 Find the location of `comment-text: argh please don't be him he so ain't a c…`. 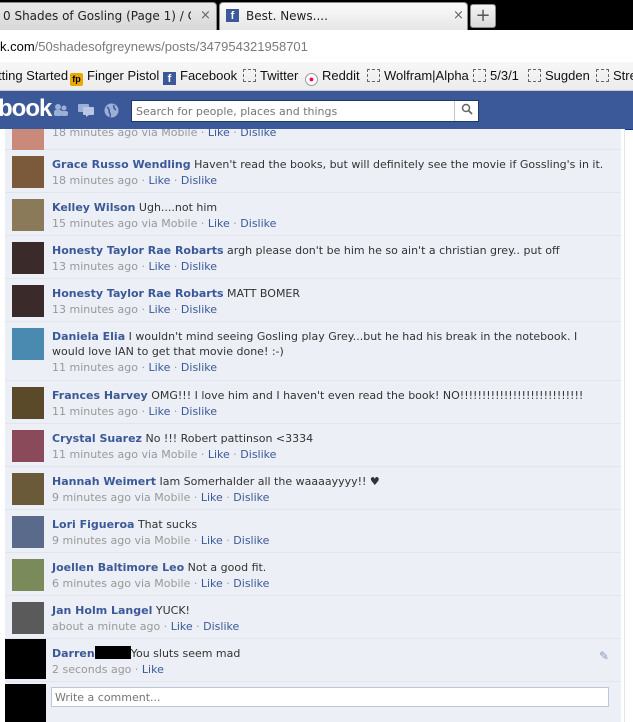

comment-text: argh please don't be him he so ain't a c… is located at coordinates (393, 250).